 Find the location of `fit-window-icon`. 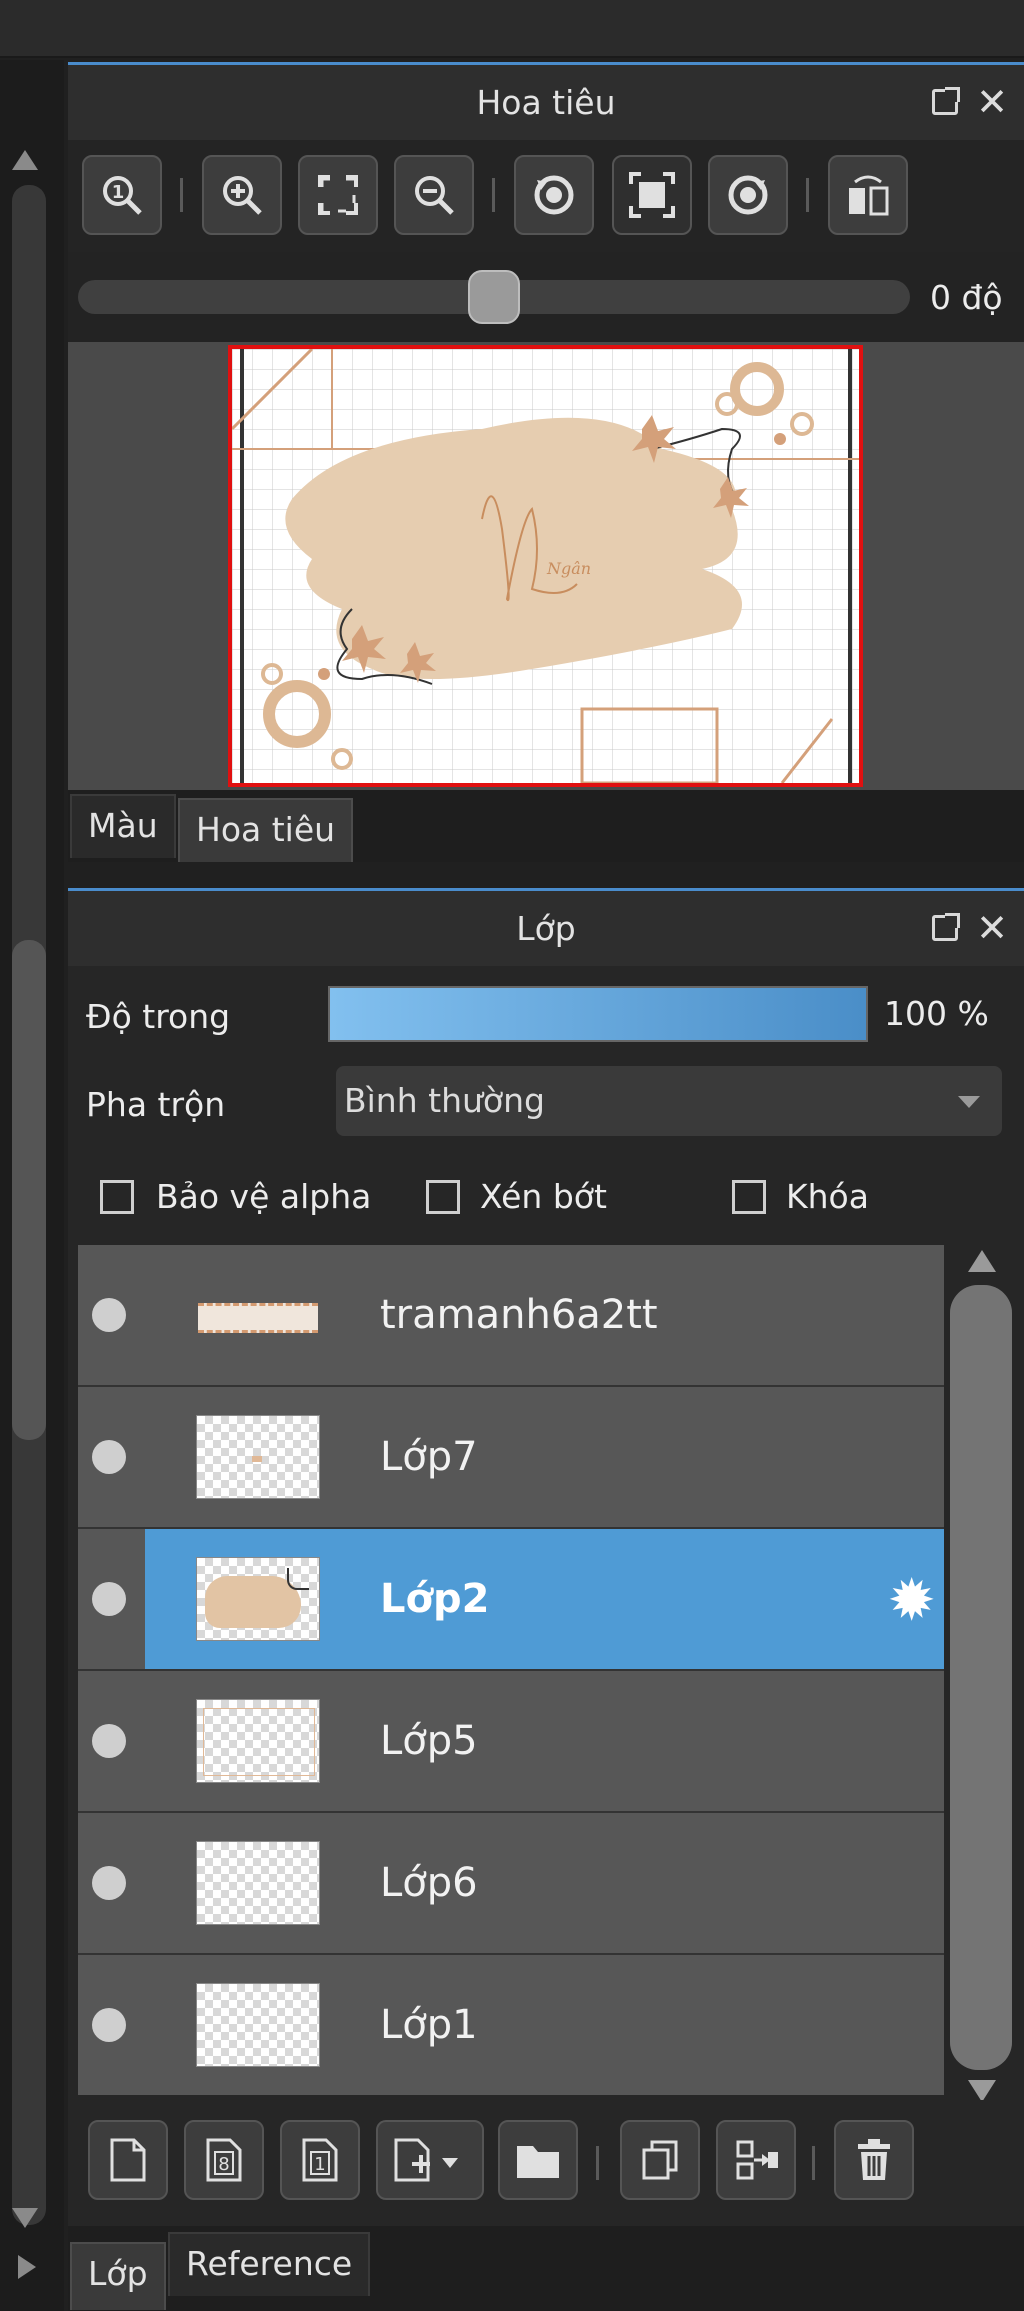

fit-window-icon is located at coordinates (652, 195).